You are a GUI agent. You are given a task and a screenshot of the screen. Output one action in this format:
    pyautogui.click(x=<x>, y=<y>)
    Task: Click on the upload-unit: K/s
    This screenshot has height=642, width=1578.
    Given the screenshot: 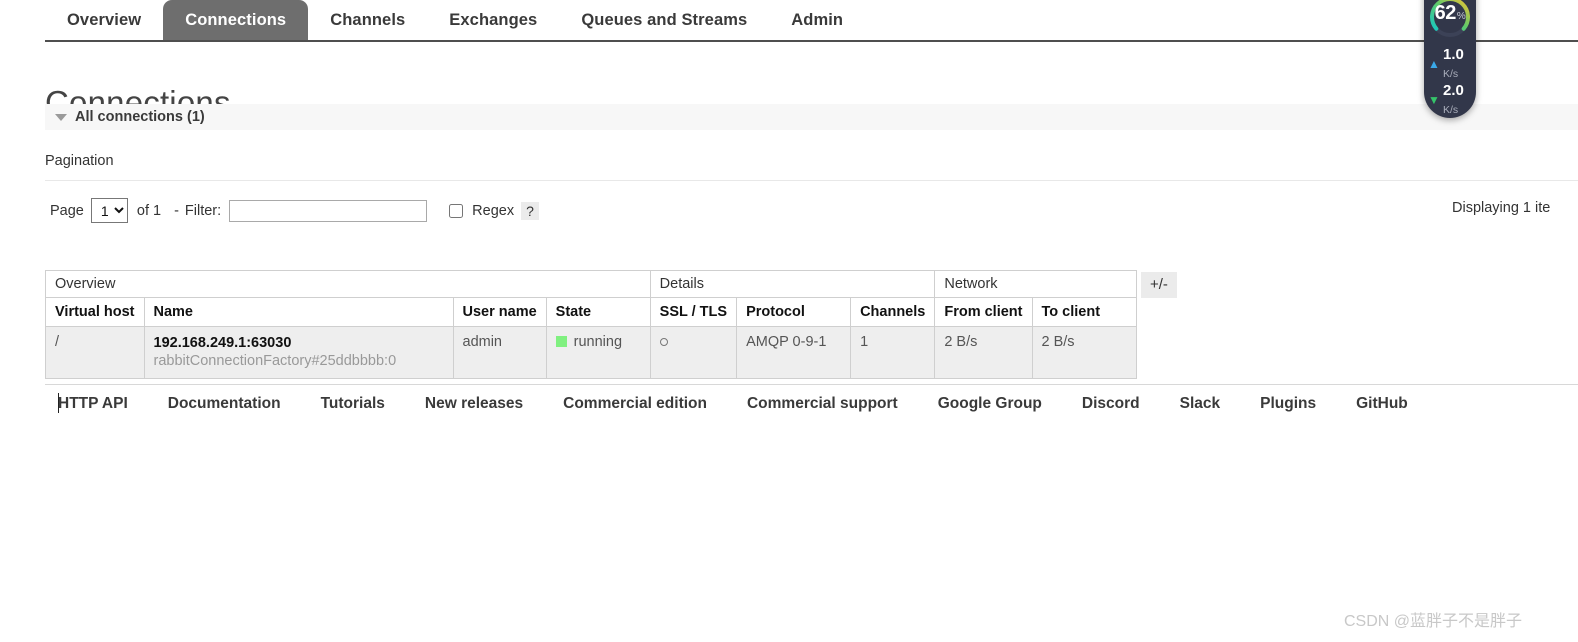 What is the action you would take?
    pyautogui.click(x=1451, y=74)
    